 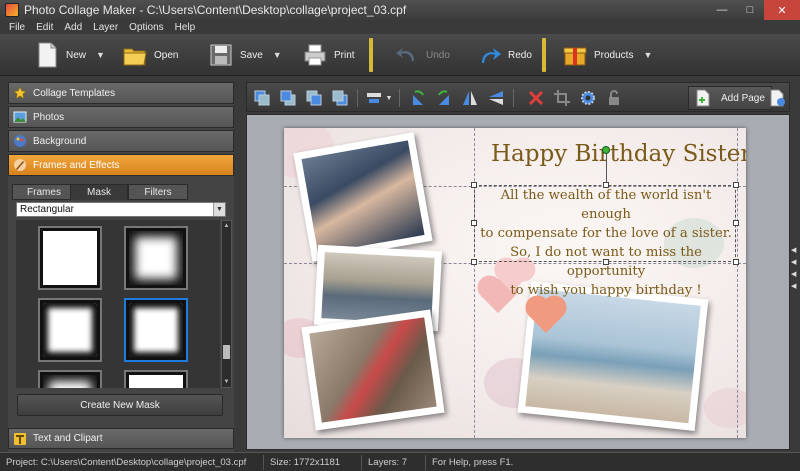 What do you see at coordinates (614, 98) in the screenshot?
I see `lock-icon` at bounding box center [614, 98].